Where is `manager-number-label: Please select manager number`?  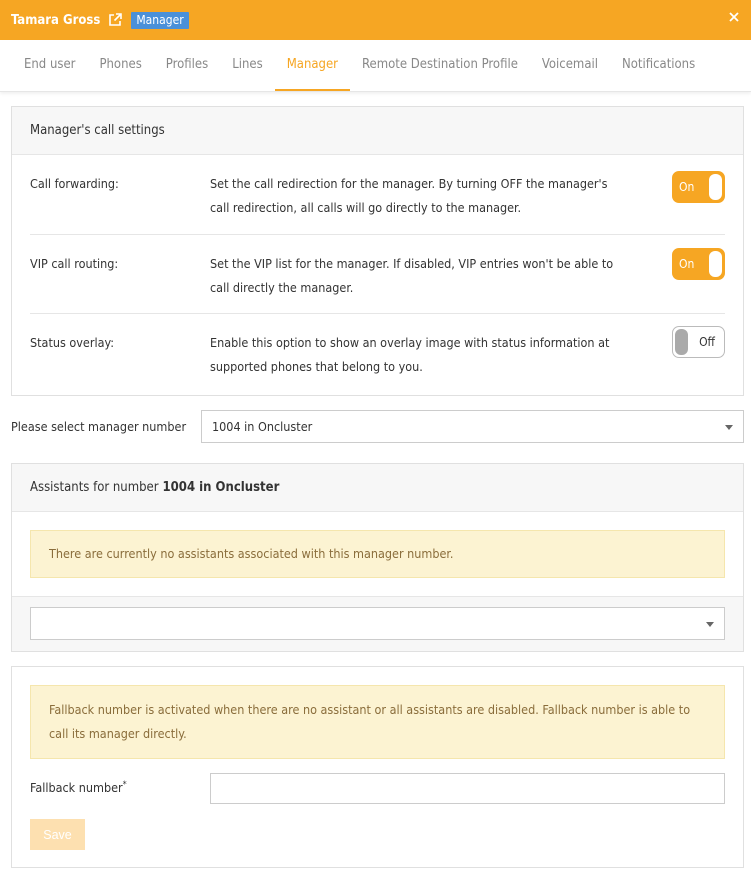 manager-number-label: Please select manager number is located at coordinates (99, 426).